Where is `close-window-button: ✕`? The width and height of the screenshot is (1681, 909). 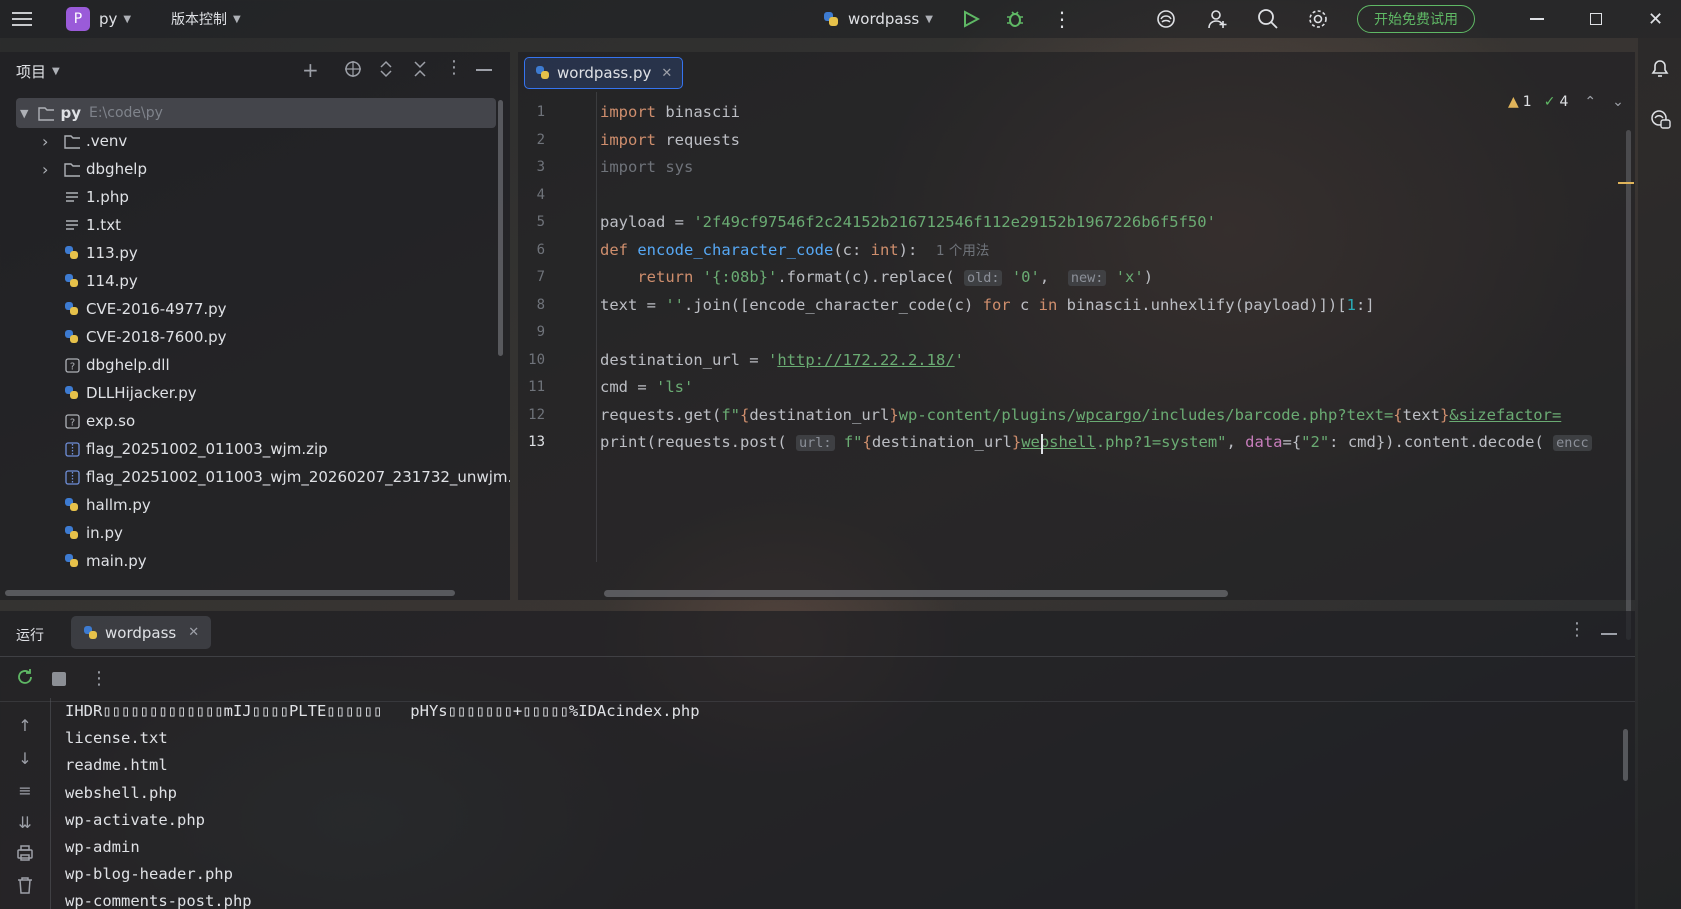
close-window-button: ✕ is located at coordinates (1655, 19).